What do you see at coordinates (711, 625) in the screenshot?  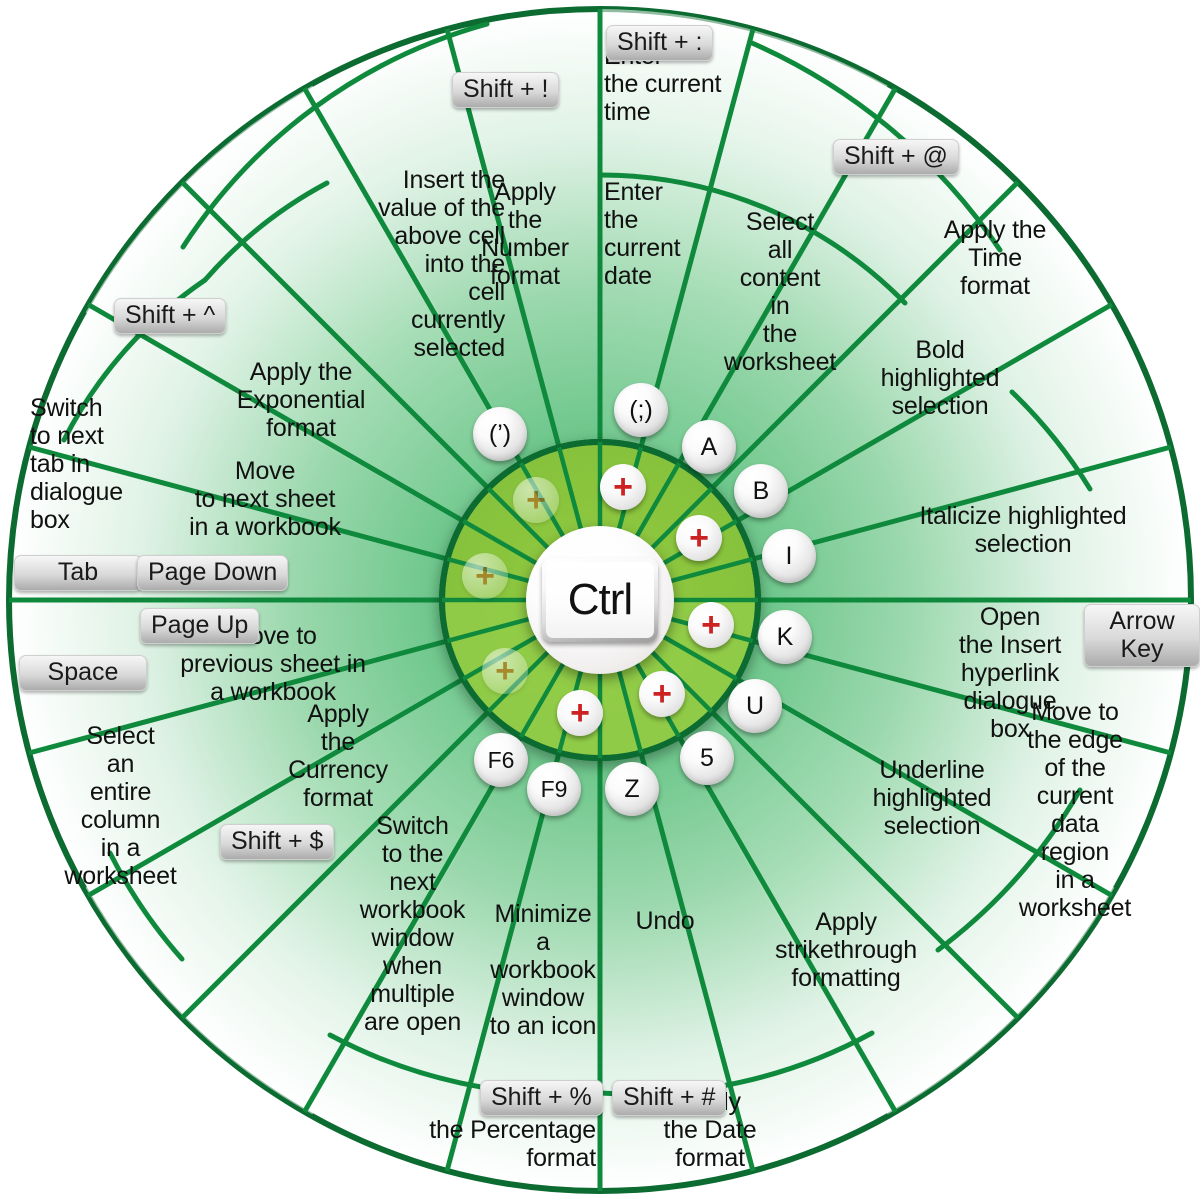 I see `plus-icon-right: +` at bounding box center [711, 625].